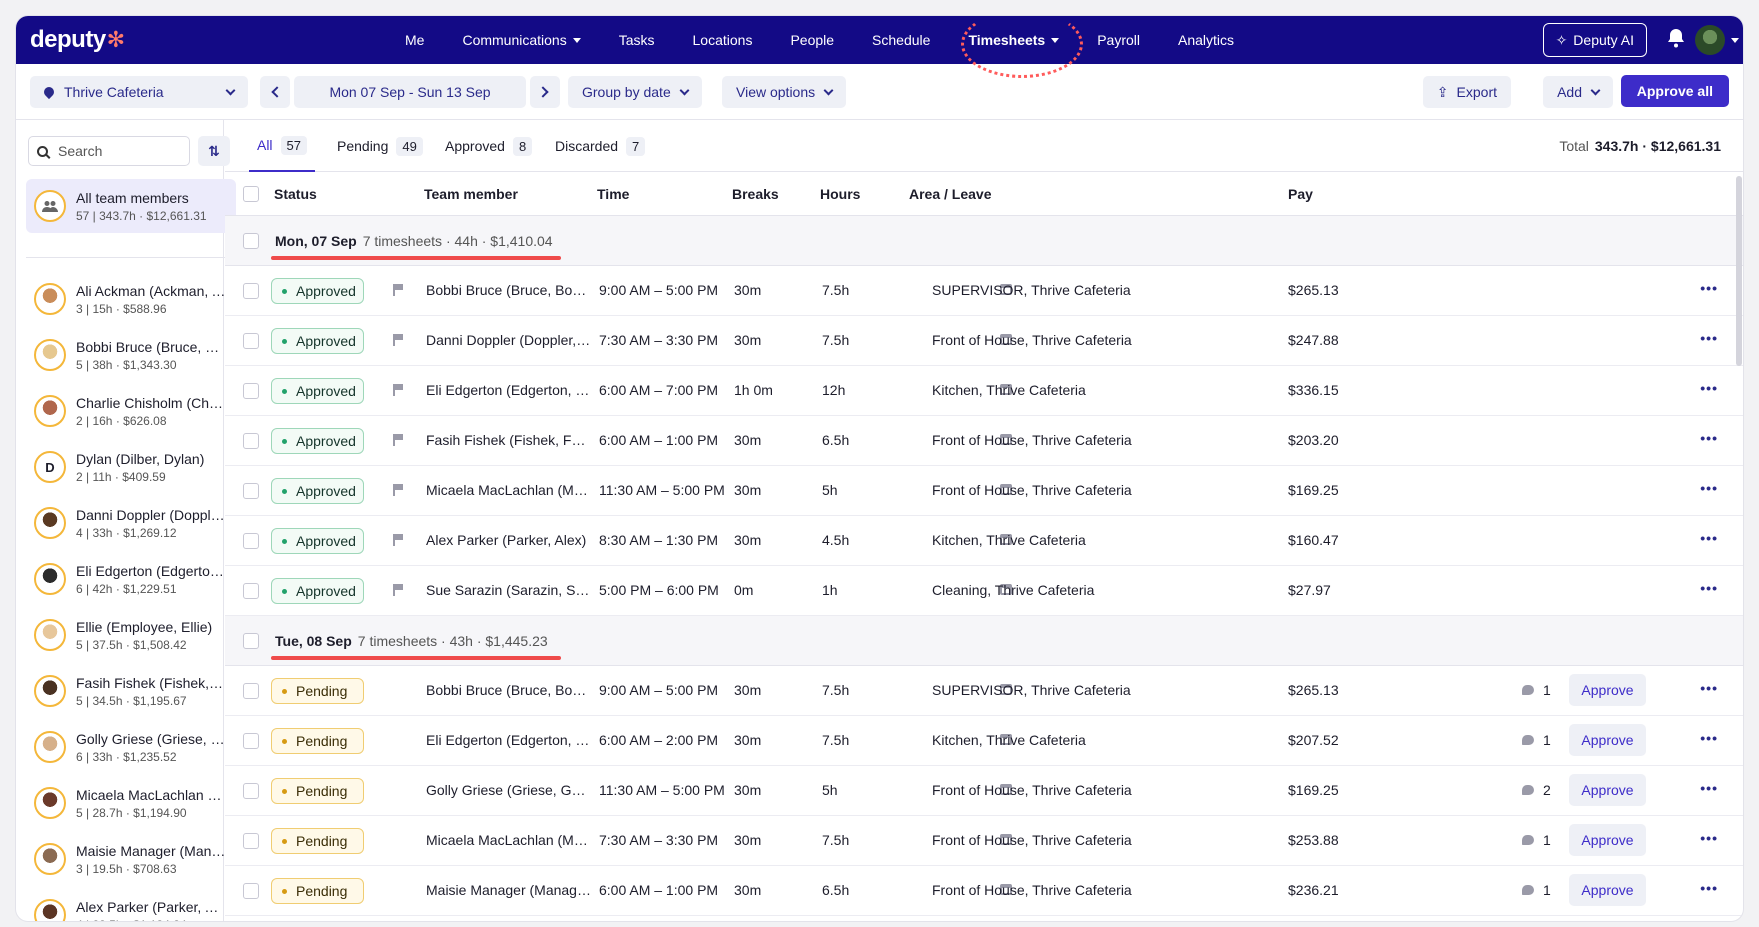 The width and height of the screenshot is (1759, 927). I want to click on view-options-select: View options, so click(784, 92).